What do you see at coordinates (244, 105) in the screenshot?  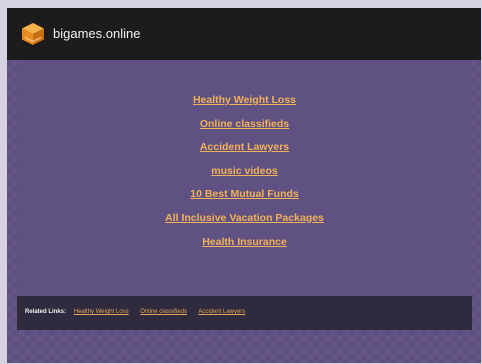 I see `main-link-healthy-weight-loss: Healthy Weight Loss` at bounding box center [244, 105].